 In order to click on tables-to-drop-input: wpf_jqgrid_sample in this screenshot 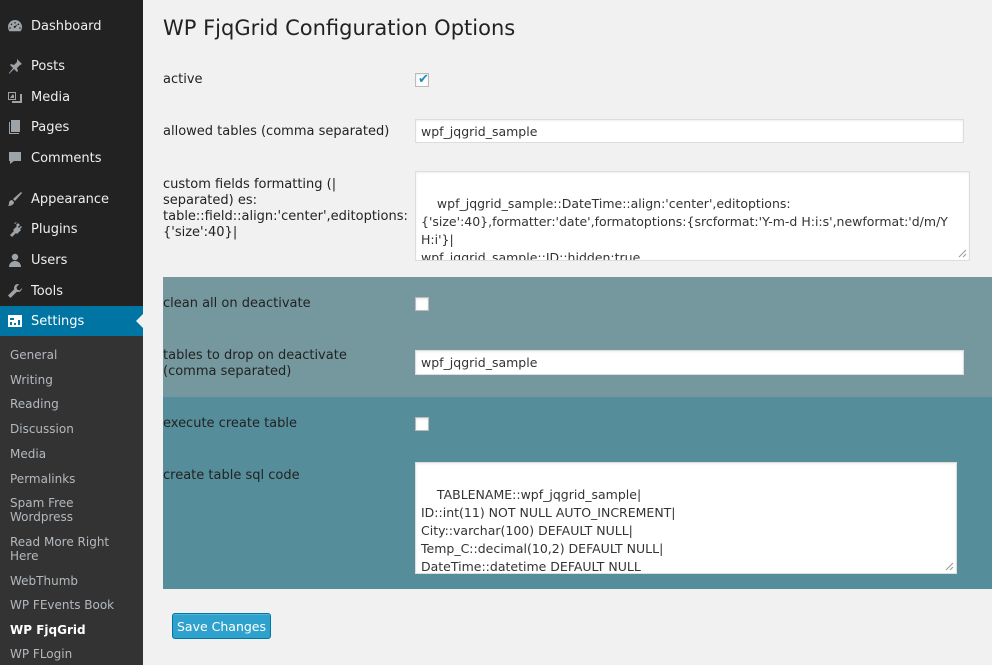, I will do `click(689, 362)`.